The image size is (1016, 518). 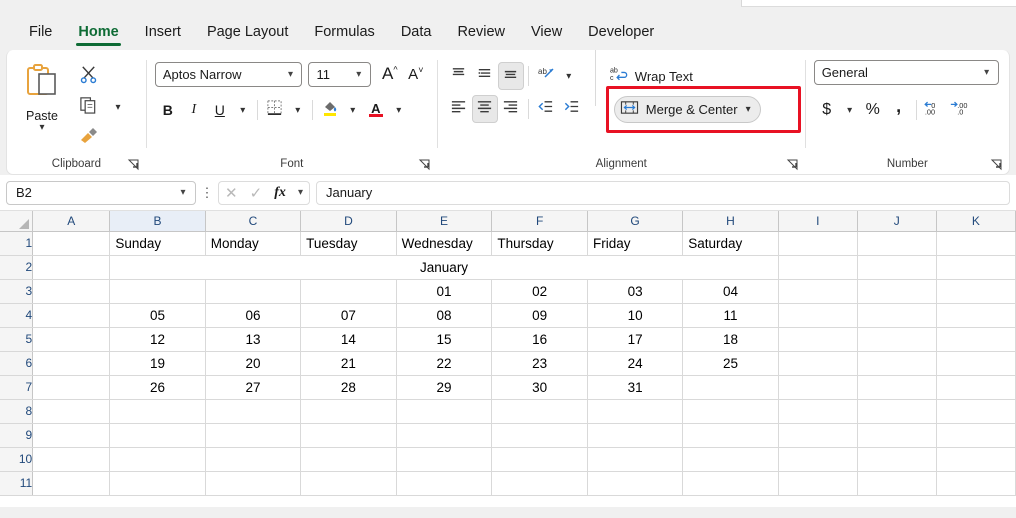 I want to click on cell-j10, so click(x=897, y=459).